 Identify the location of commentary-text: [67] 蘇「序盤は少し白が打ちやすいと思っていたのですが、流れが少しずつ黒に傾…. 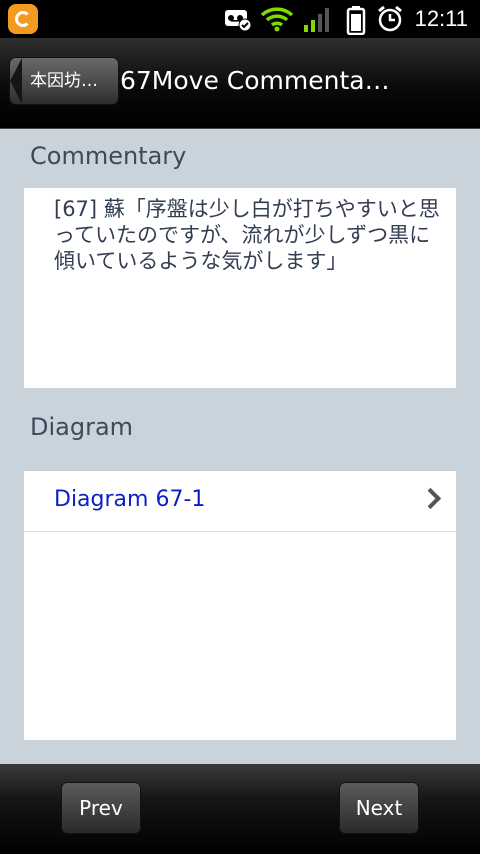
(247, 235).